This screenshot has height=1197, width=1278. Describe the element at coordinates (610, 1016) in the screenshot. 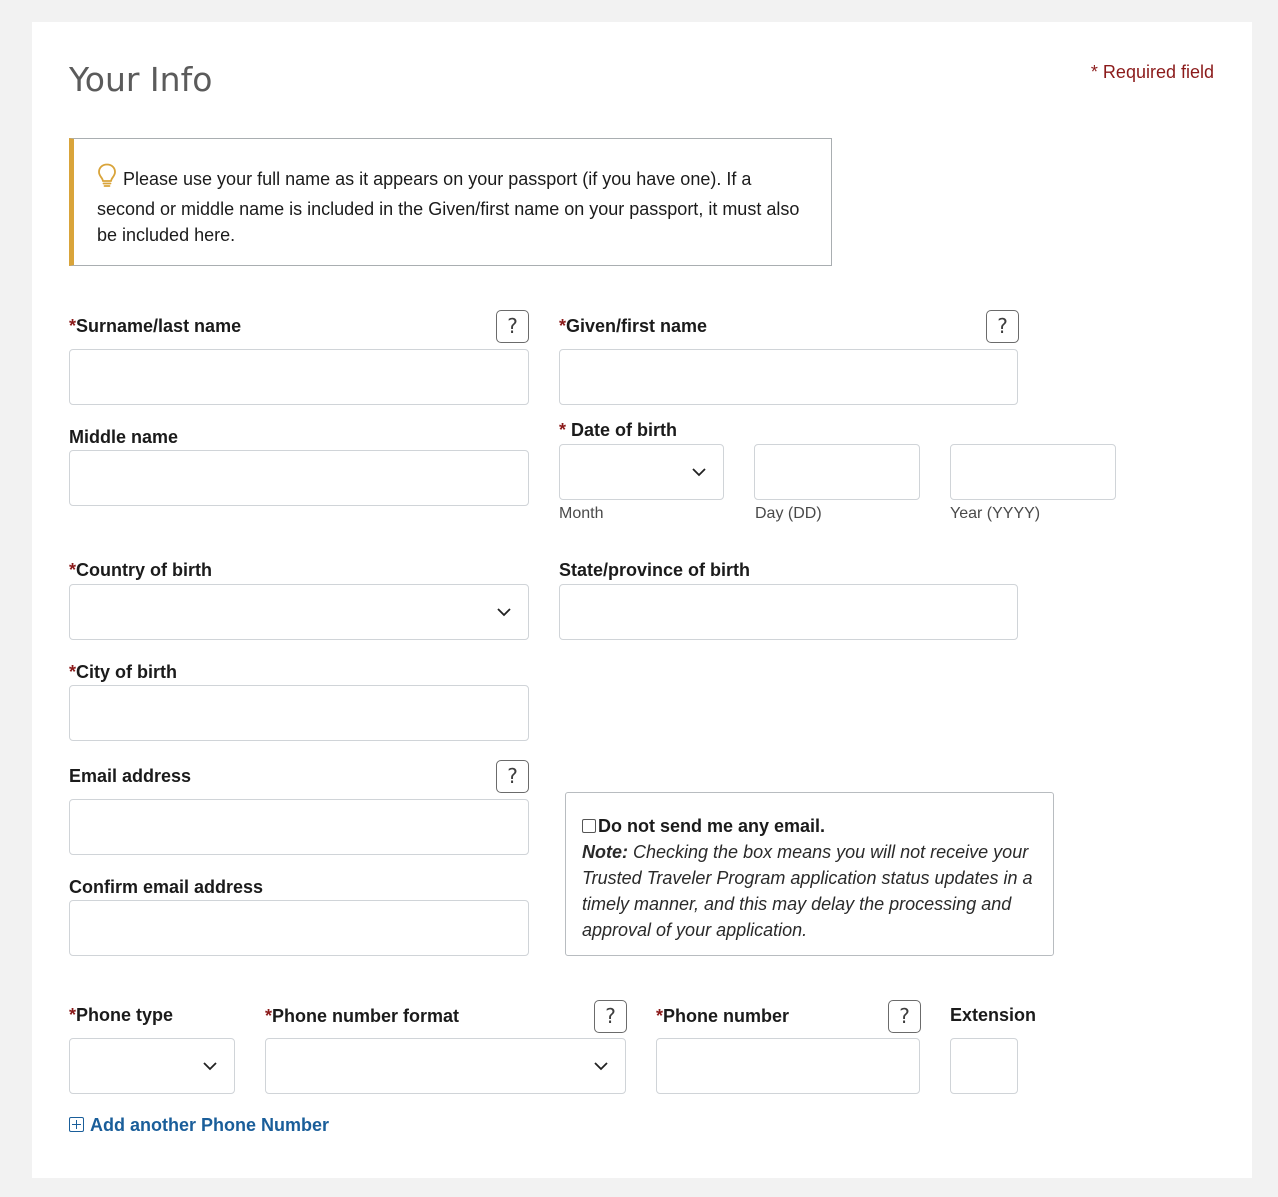

I see `phone-format-help-button: ?` at that location.